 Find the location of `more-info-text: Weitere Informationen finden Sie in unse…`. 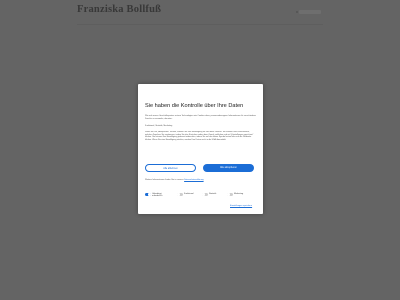

more-info-text: Weitere Informationen finden Sie in unse… is located at coordinates (164, 180).